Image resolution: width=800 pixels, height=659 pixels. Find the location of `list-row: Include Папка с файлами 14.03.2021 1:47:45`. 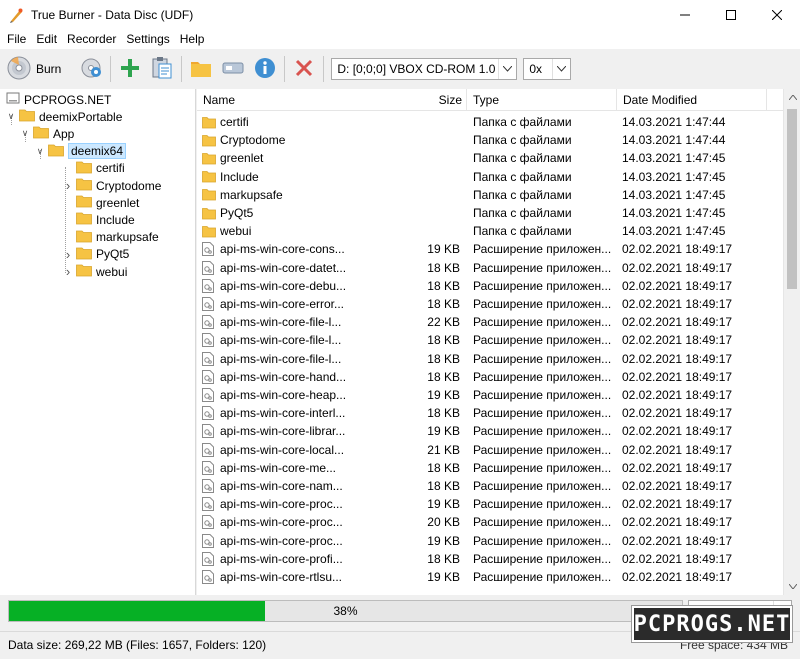

list-row: Include Папка с файлами 14.03.2021 1:47:45 is located at coordinates (490, 177).